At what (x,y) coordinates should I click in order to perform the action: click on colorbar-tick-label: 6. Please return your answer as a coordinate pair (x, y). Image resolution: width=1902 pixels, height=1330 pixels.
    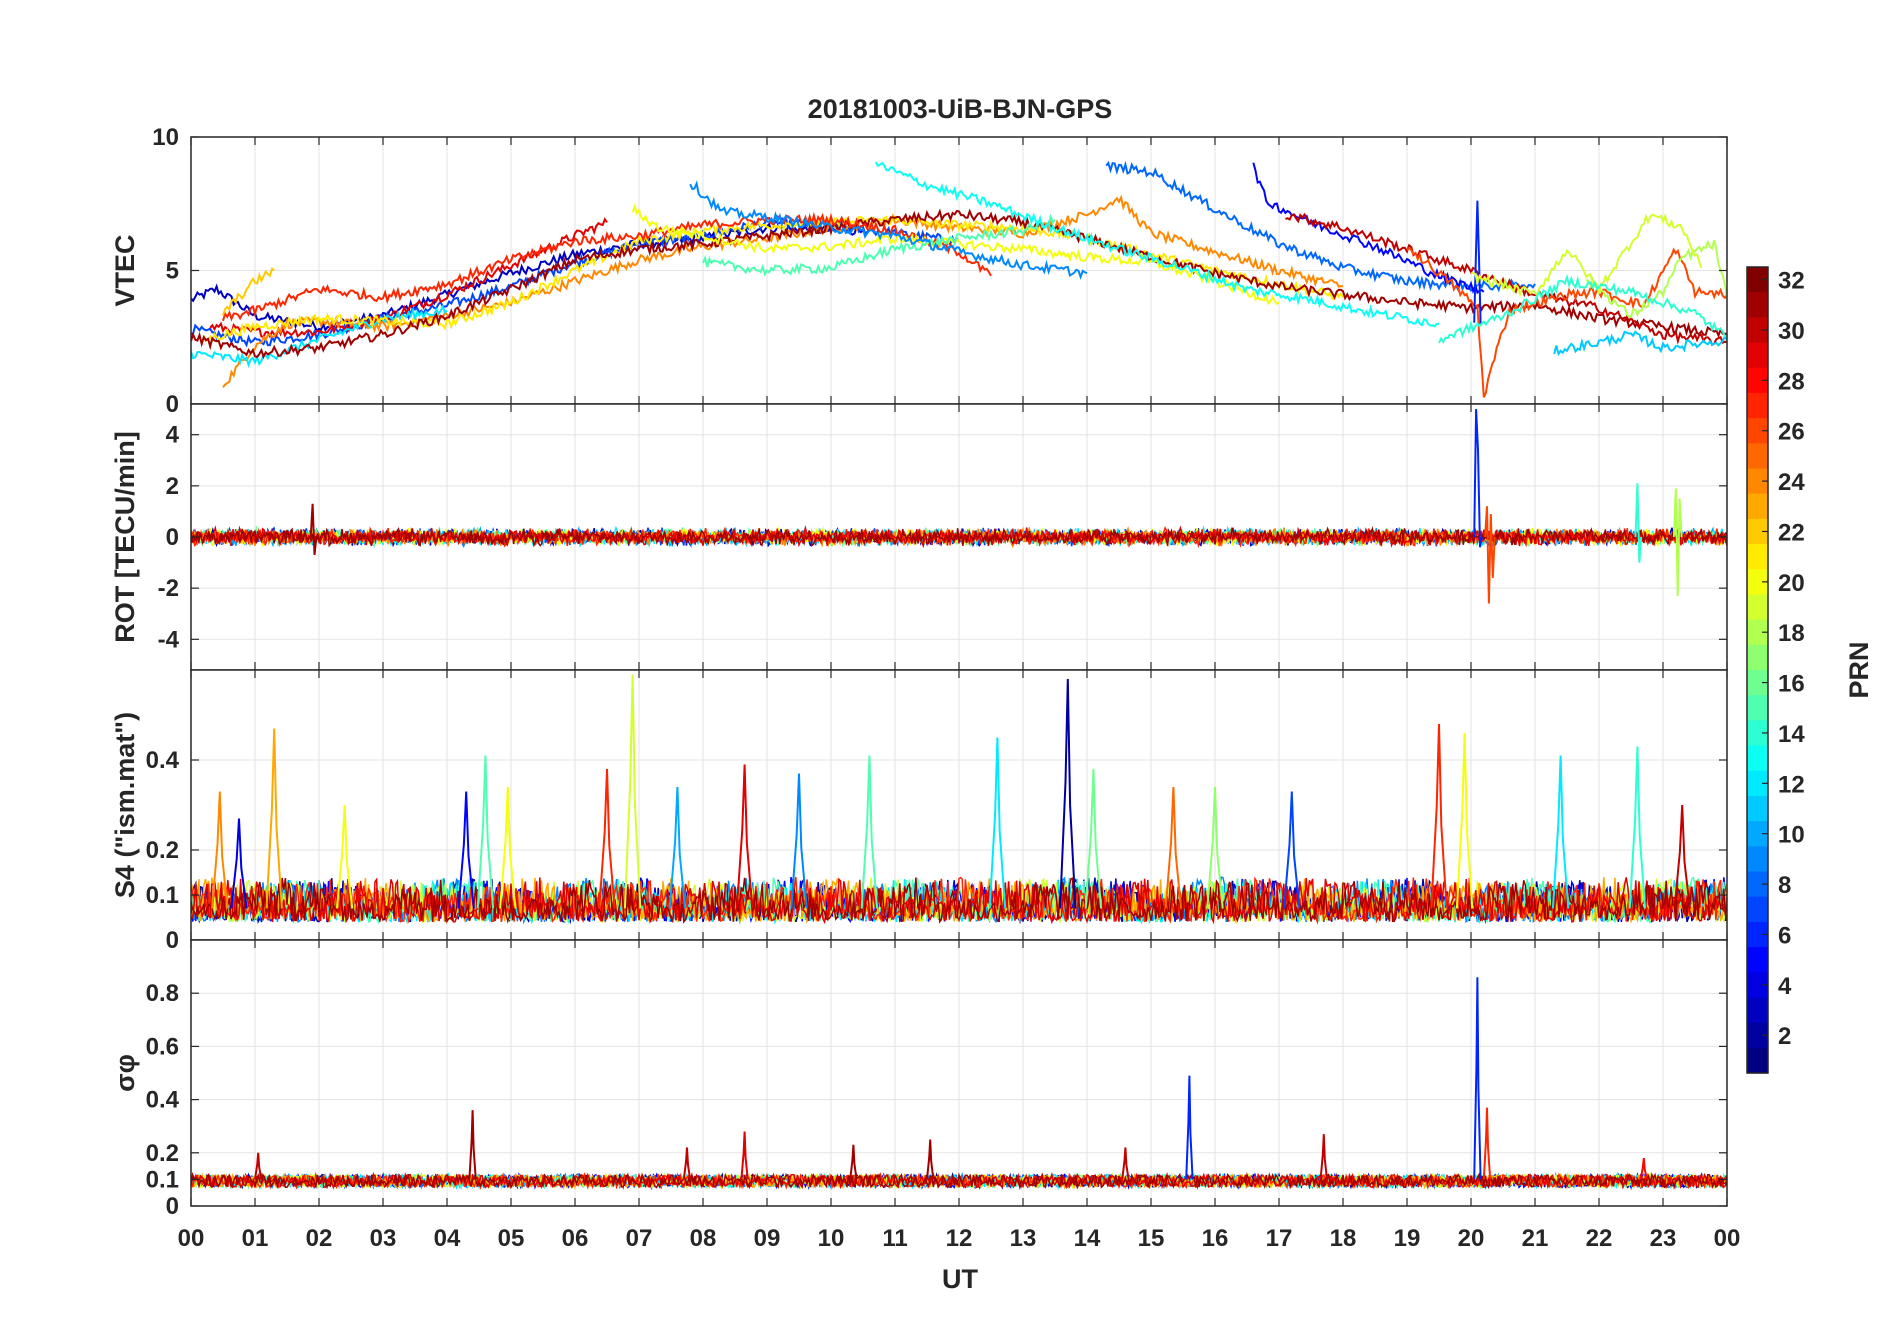
    Looking at the image, I should click on (1784, 935).